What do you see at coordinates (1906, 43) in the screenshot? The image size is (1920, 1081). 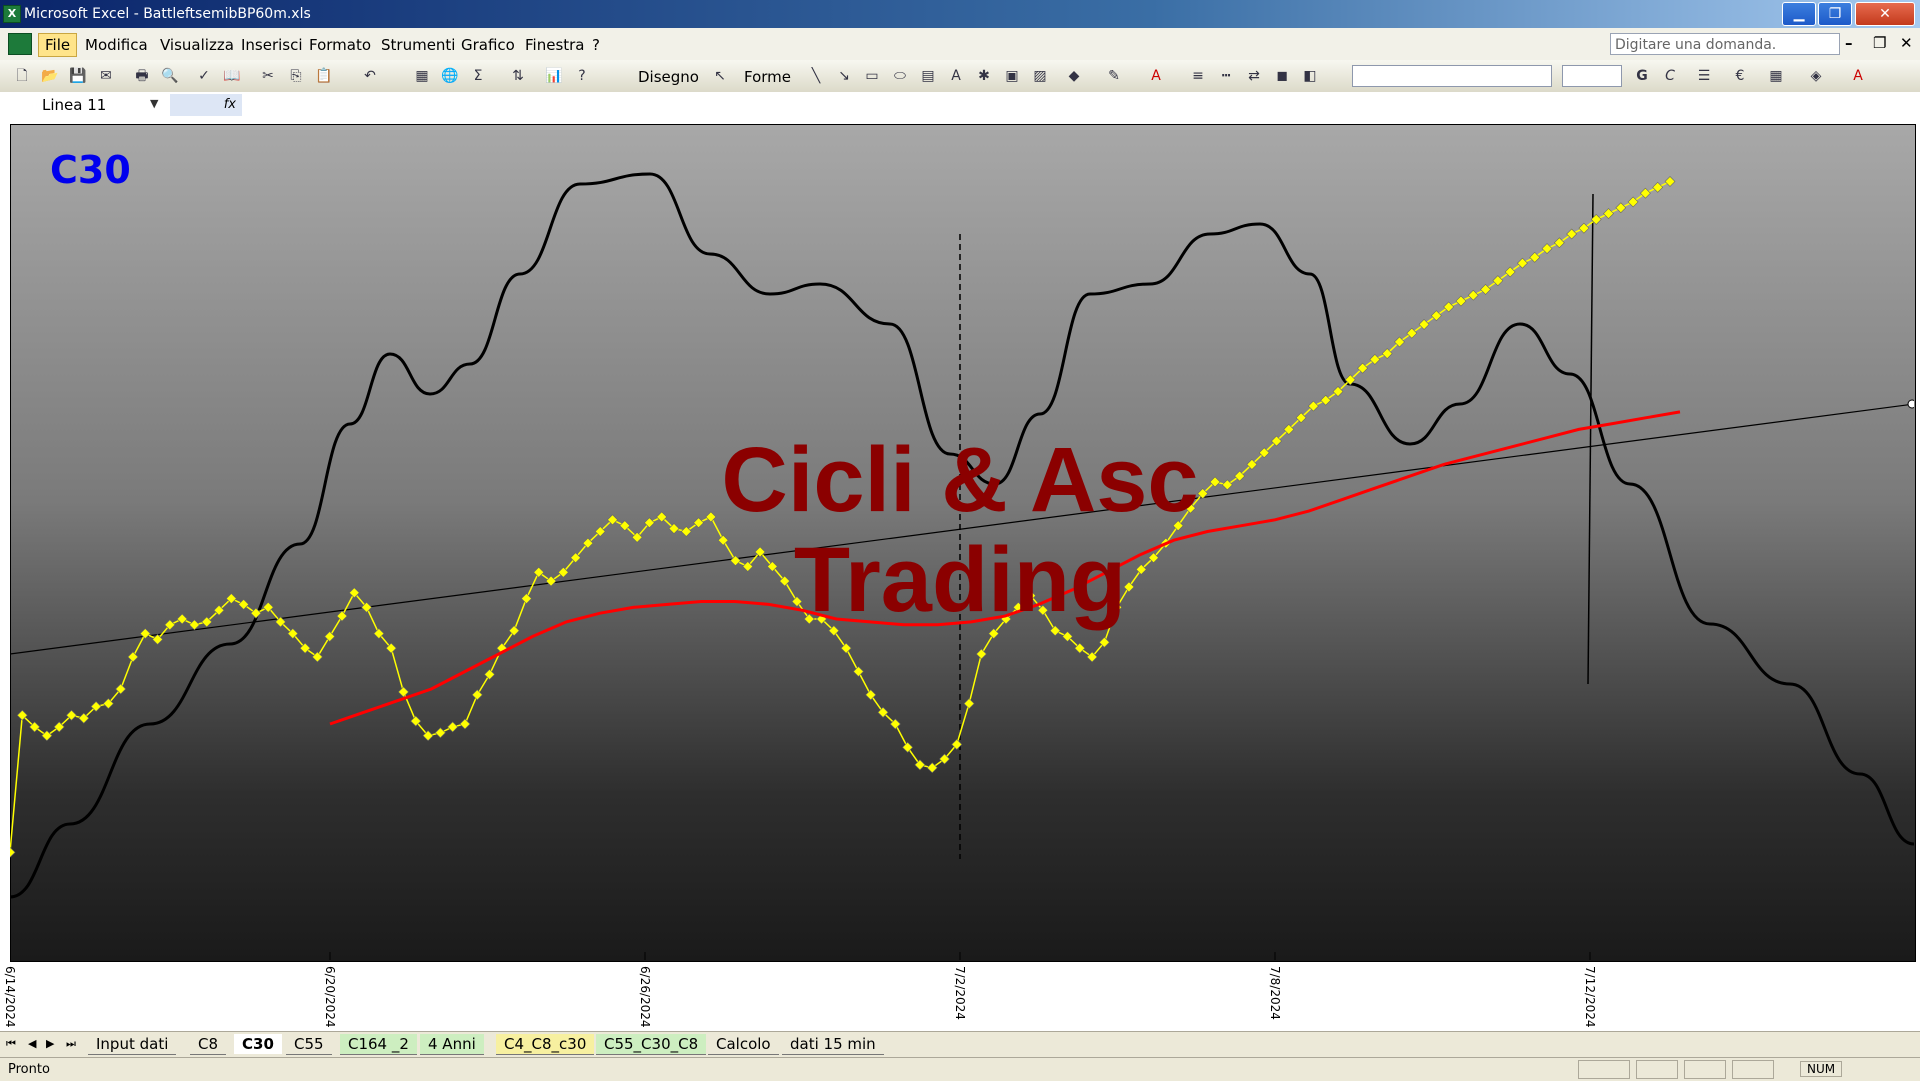 I see `doc-close-button: ✕` at bounding box center [1906, 43].